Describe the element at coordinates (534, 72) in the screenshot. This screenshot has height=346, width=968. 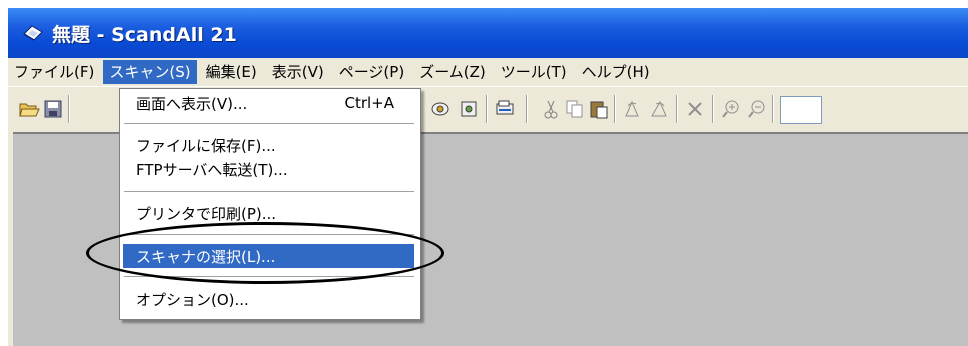
I see `menu-tools: ツール(T)` at that location.